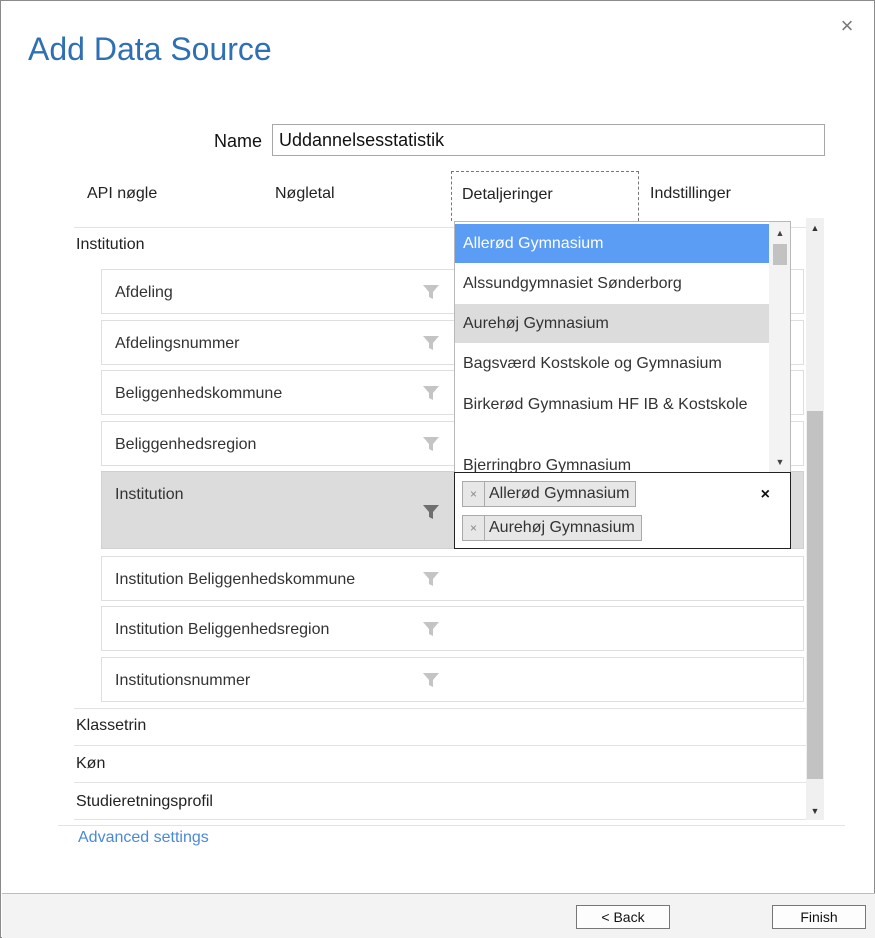  What do you see at coordinates (235, 579) in the screenshot?
I see `field-label: Institution Beliggenhedskommune` at bounding box center [235, 579].